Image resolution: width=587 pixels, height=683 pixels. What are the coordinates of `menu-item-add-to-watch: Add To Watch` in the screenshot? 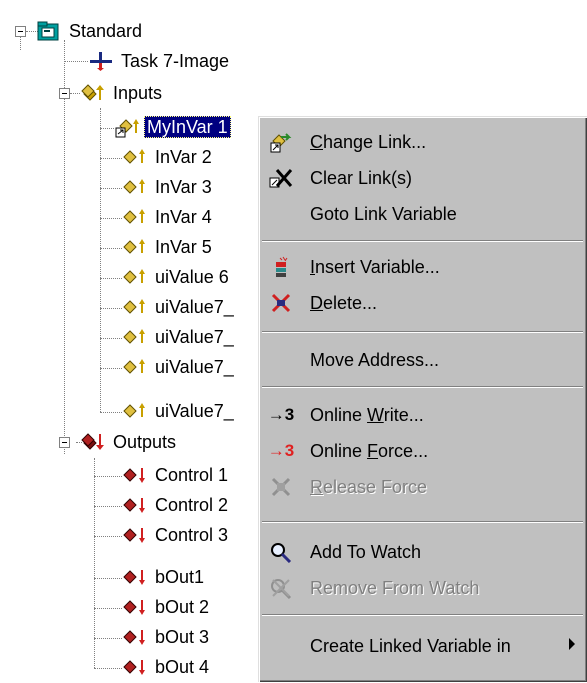 It's located at (422, 552).